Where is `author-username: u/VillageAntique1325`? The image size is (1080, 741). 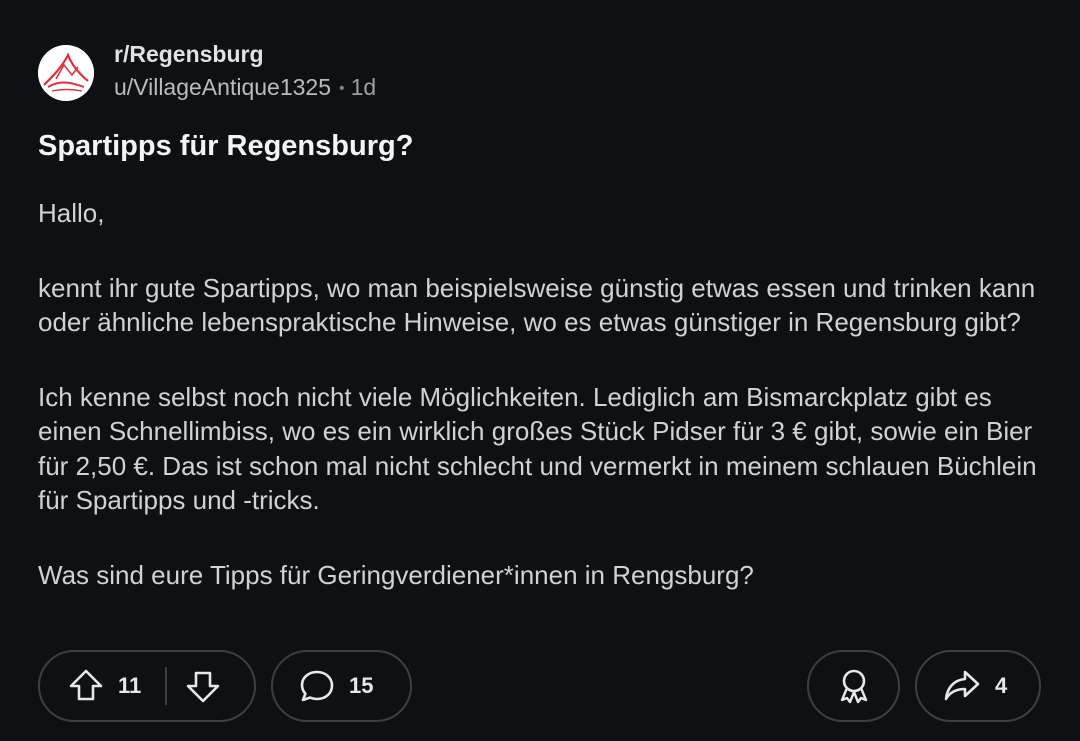
author-username: u/VillageAntique1325 is located at coordinates (222, 87).